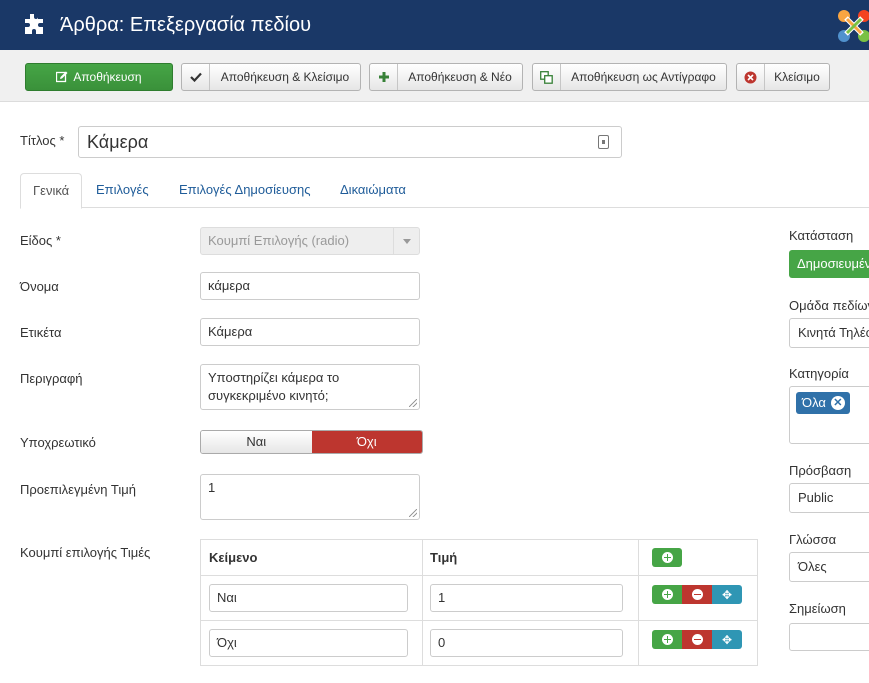  I want to click on row-2-move-button: ✥, so click(727, 639).